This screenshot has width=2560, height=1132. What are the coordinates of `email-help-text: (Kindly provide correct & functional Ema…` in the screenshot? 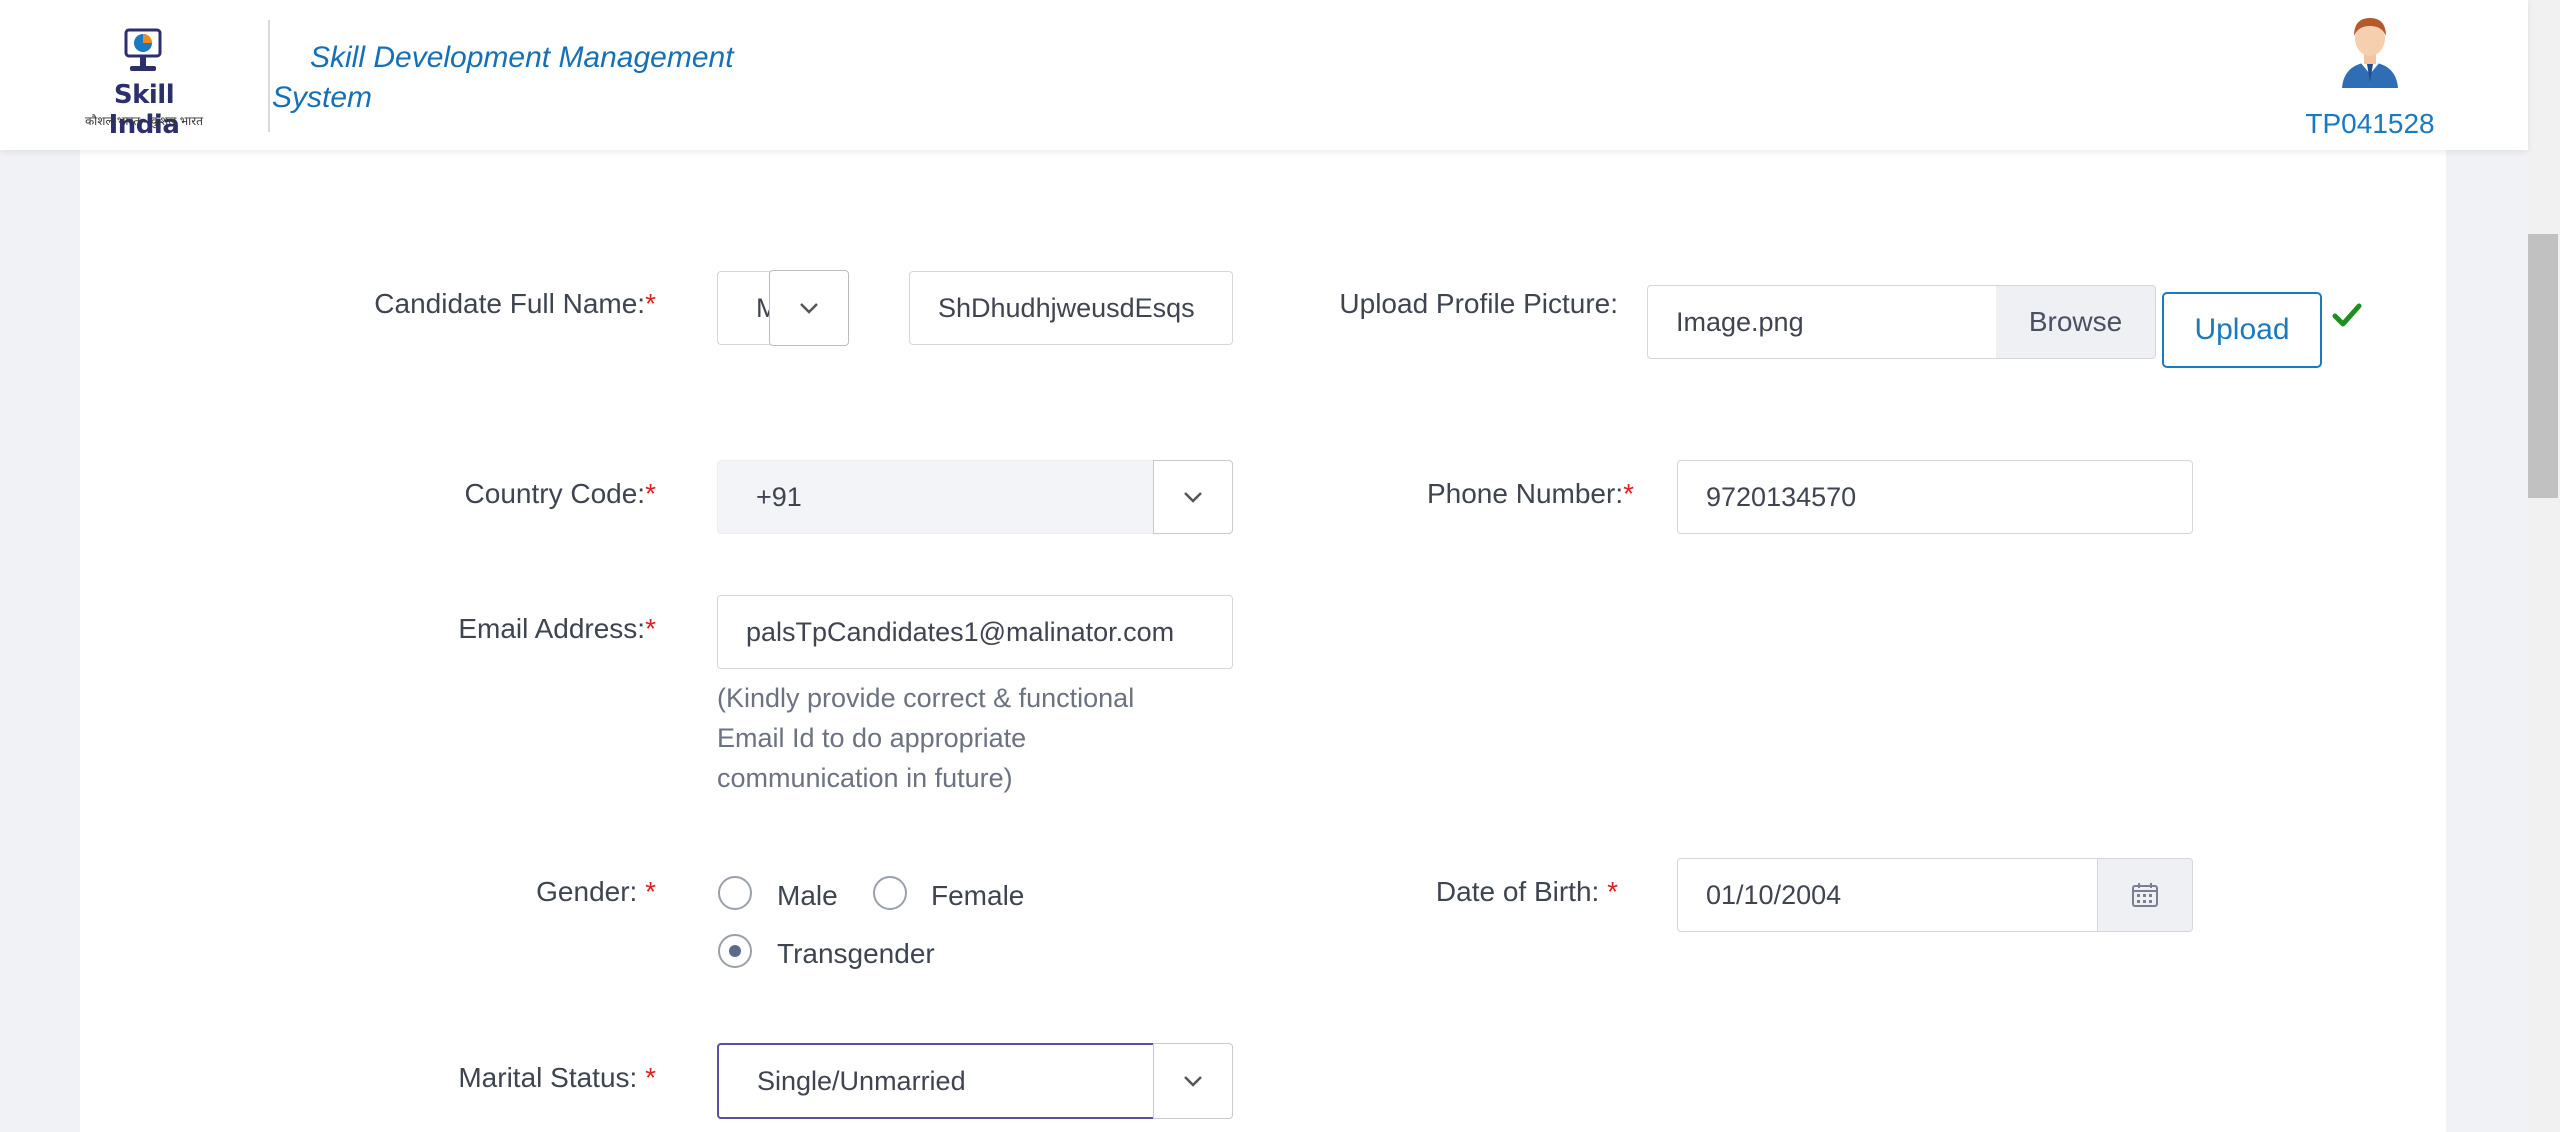 It's located at (977, 738).